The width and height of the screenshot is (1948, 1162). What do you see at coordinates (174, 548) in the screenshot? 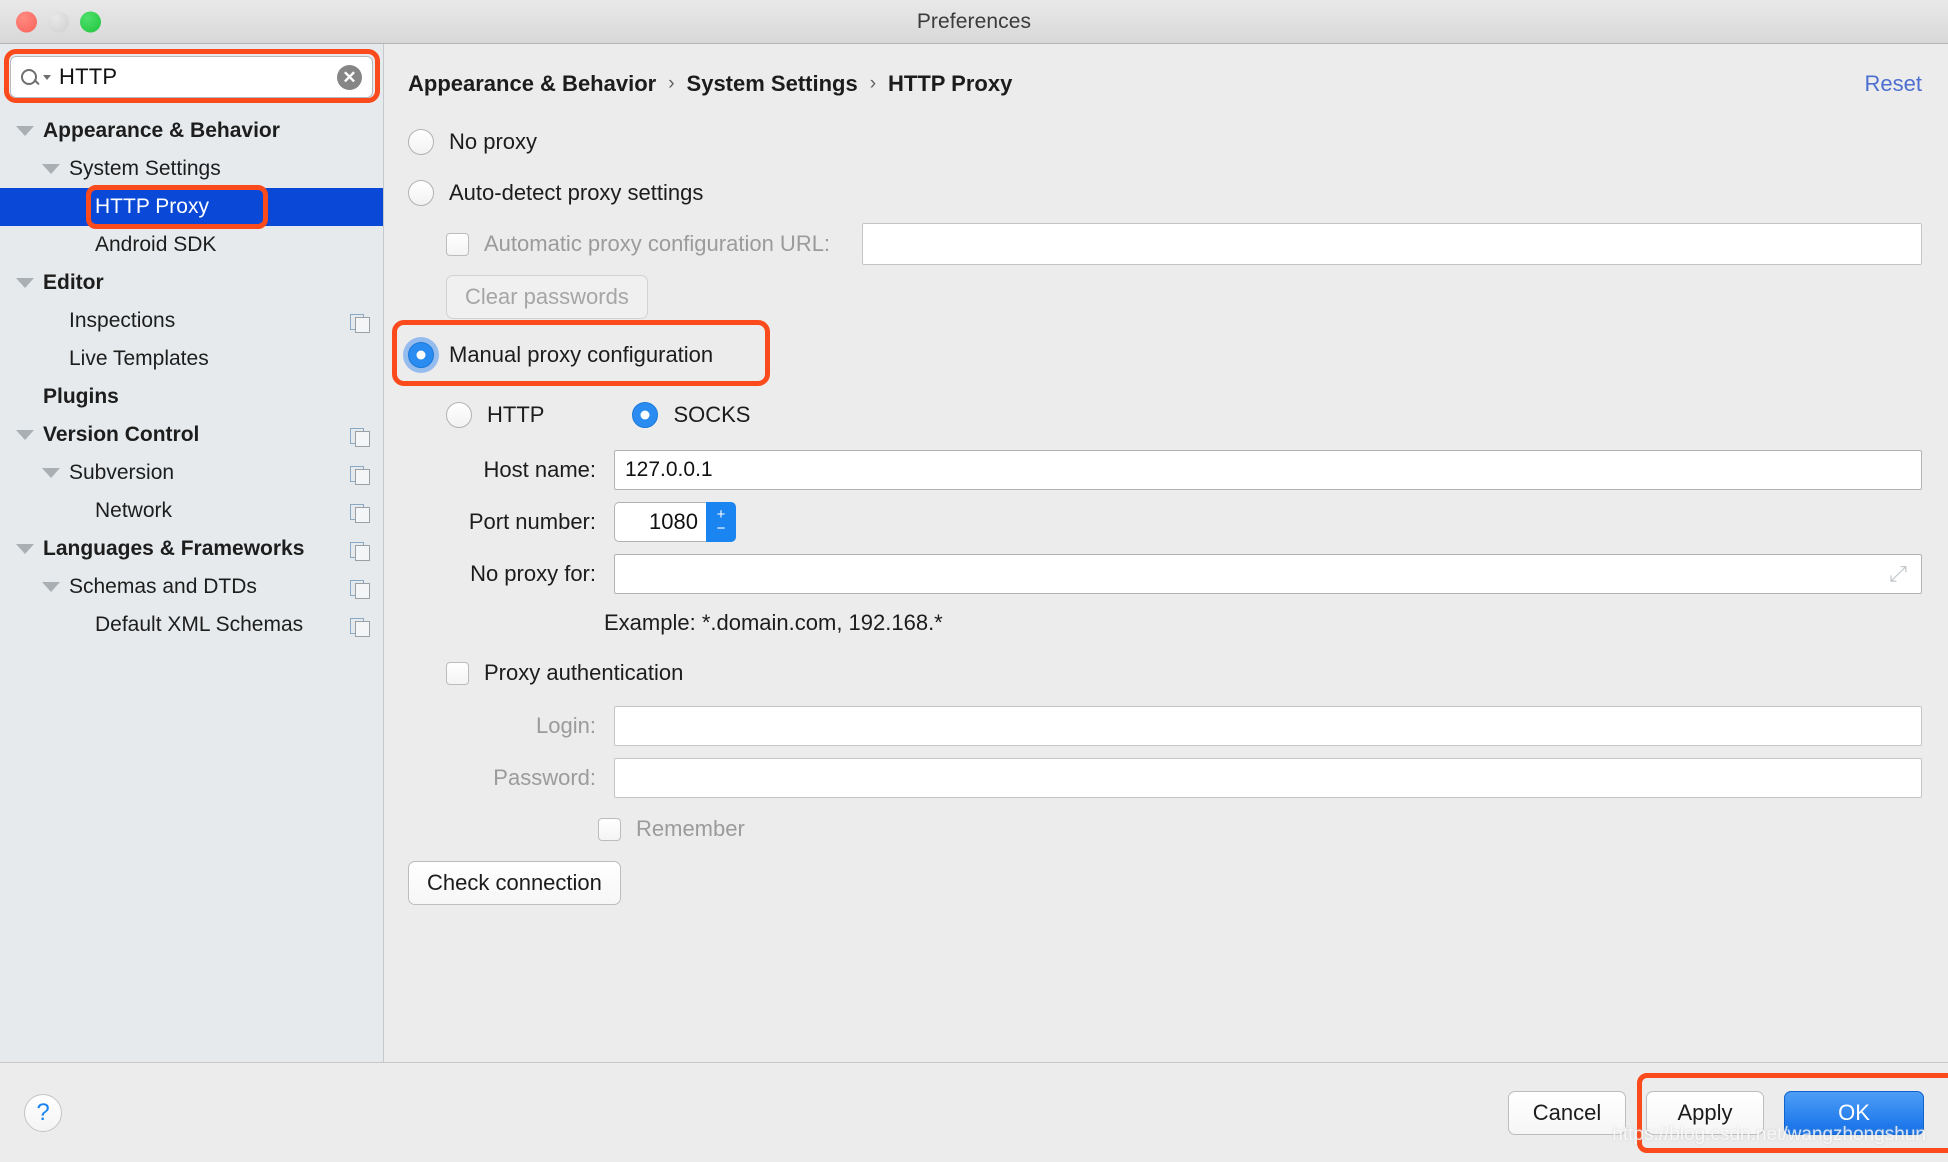
I see `sidebar-item-label: Languages & Frameworks` at bounding box center [174, 548].